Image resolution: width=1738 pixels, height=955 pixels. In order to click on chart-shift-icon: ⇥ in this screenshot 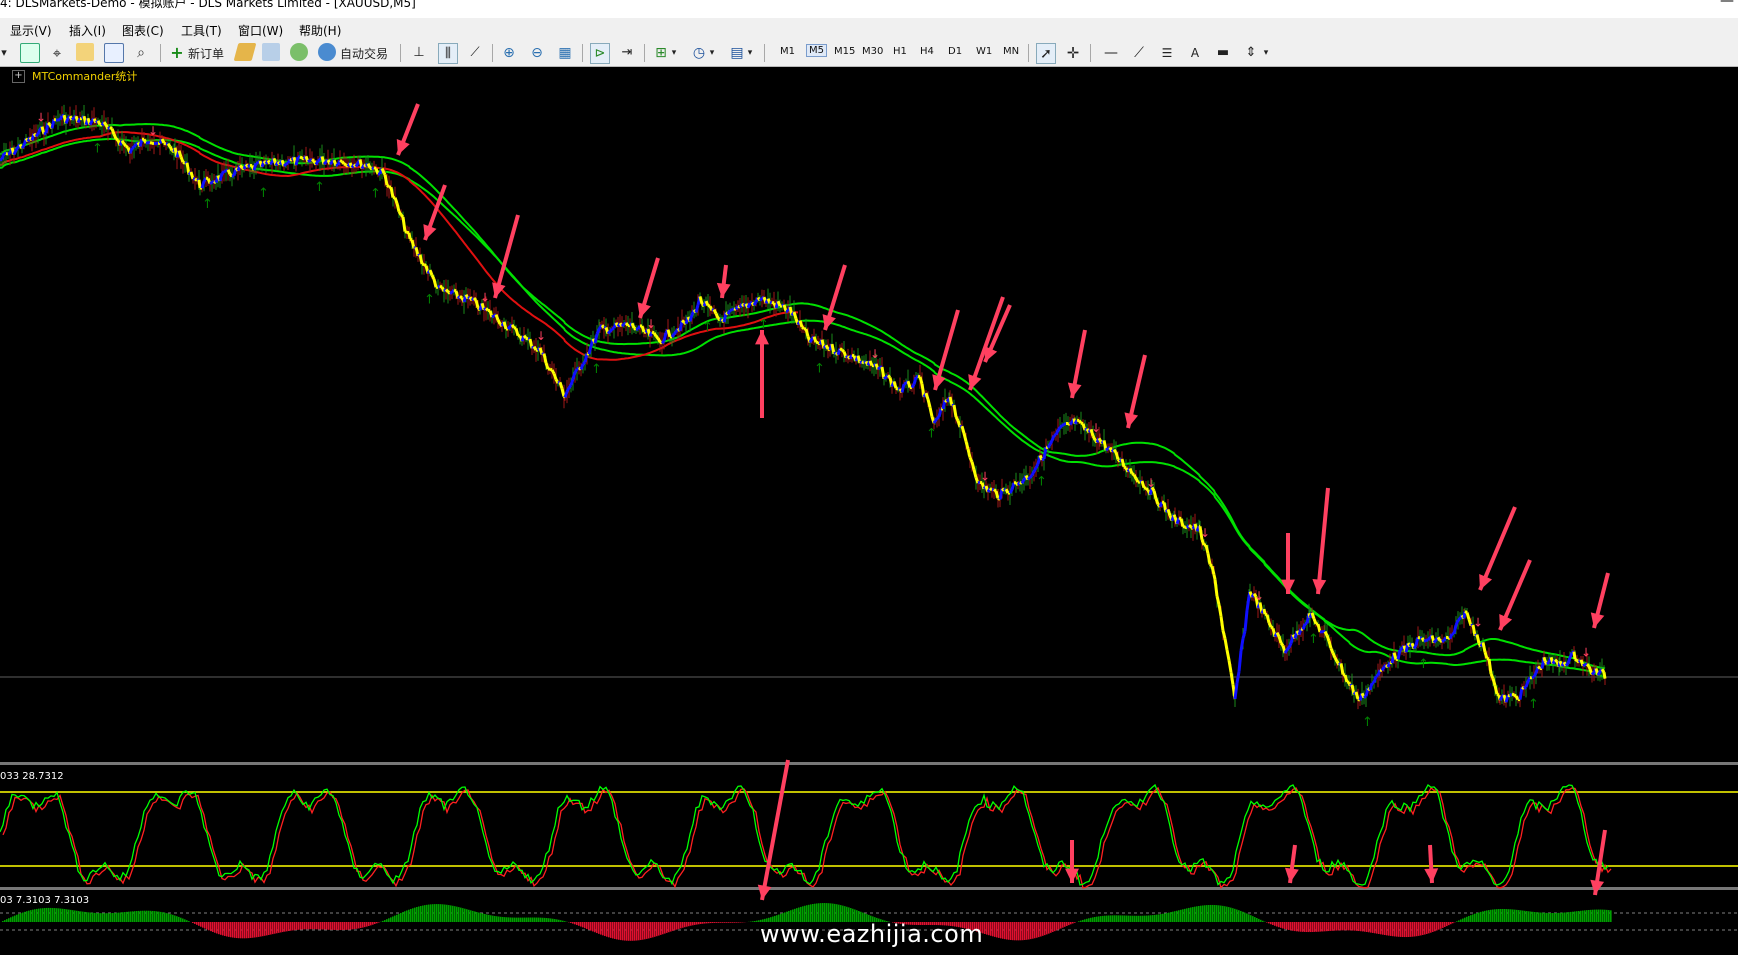, I will do `click(627, 52)`.